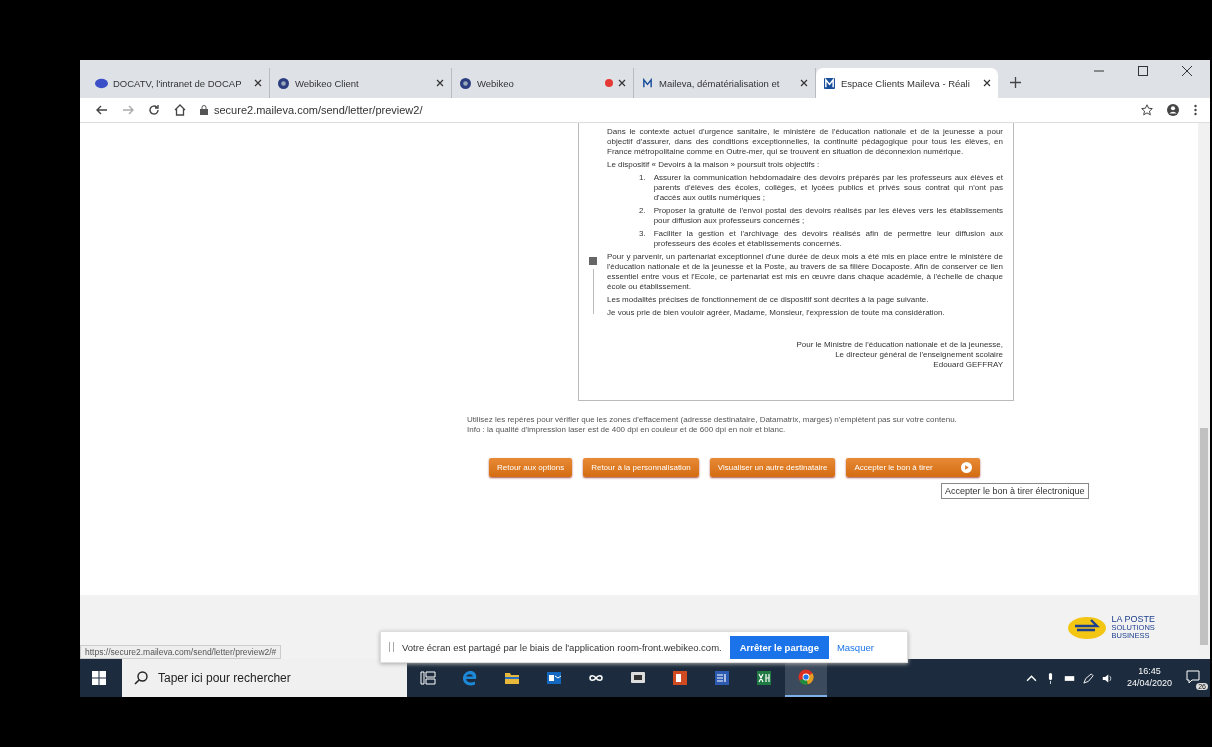 This screenshot has width=1212, height=747. What do you see at coordinates (554, 678) in the screenshot?
I see `mail-app-icon` at bounding box center [554, 678].